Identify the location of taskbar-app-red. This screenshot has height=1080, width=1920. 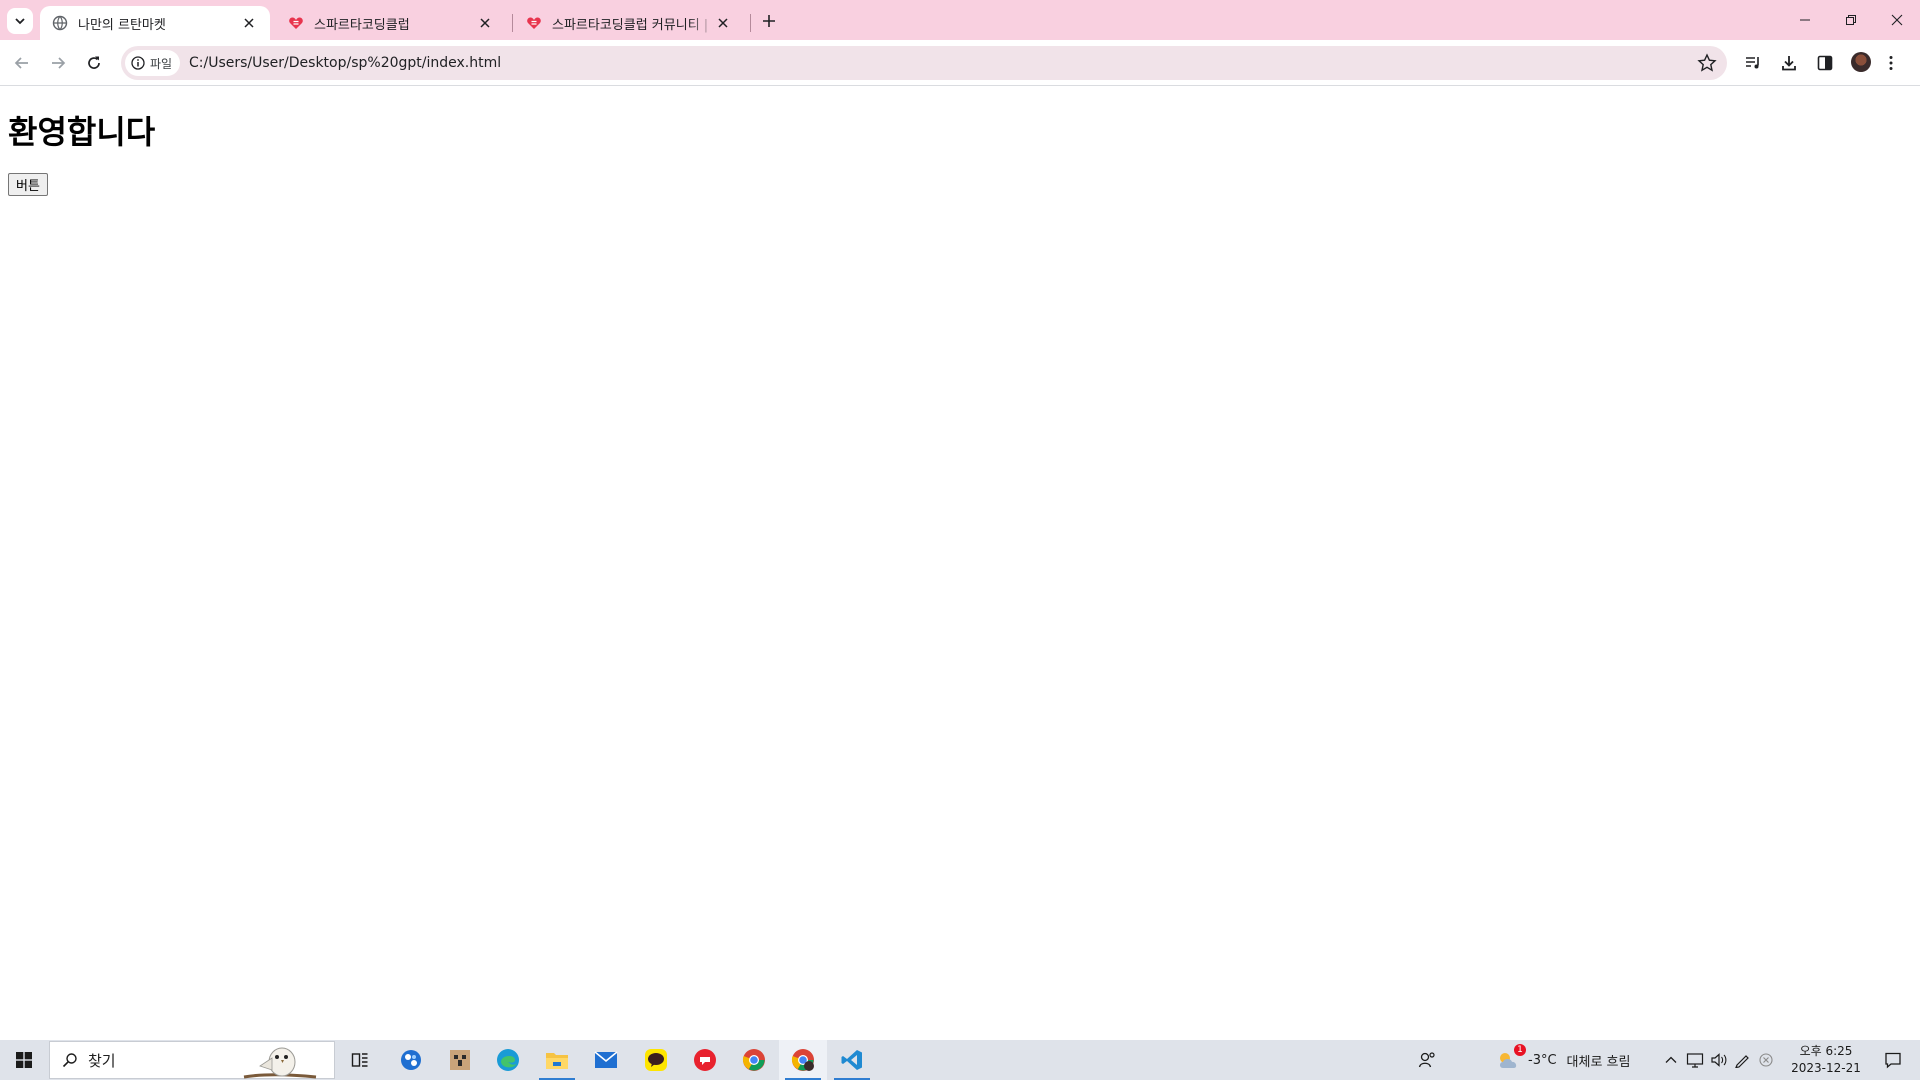
(705, 1060).